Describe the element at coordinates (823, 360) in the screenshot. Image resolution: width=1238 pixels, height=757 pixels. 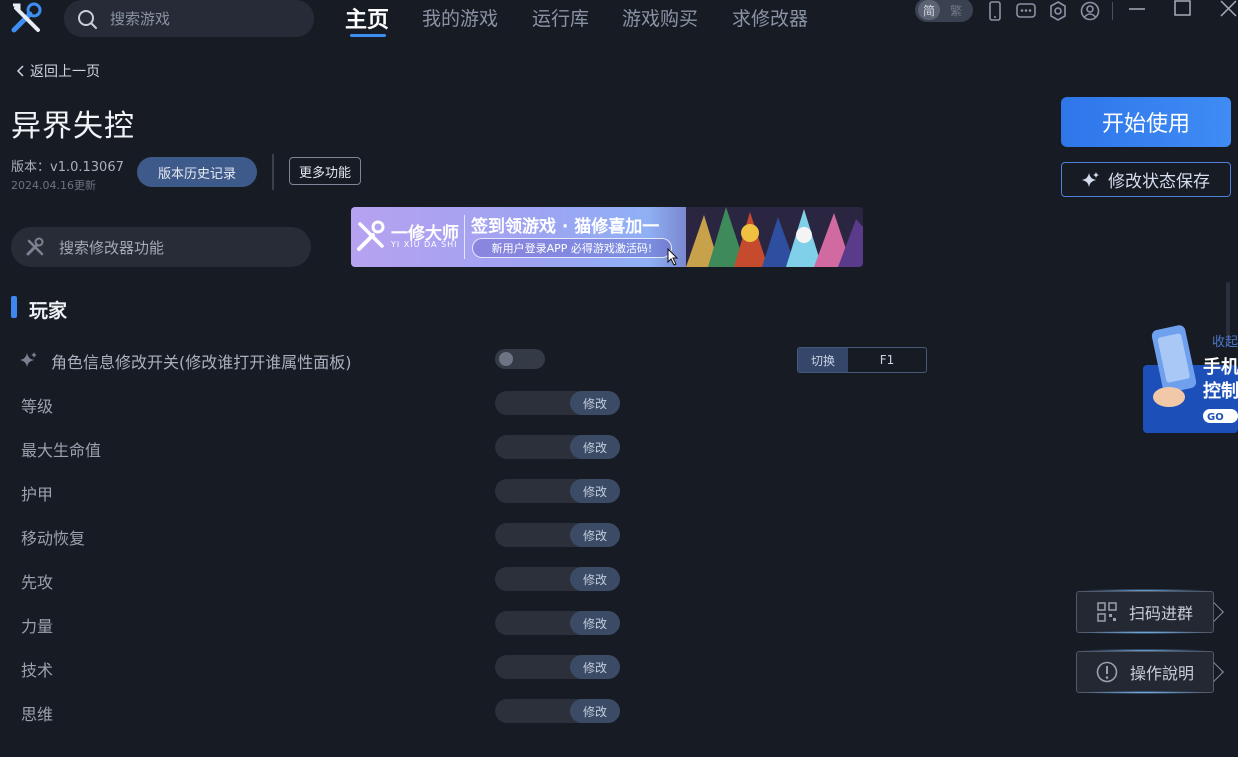
I see `hotkey-action: 切换` at that location.